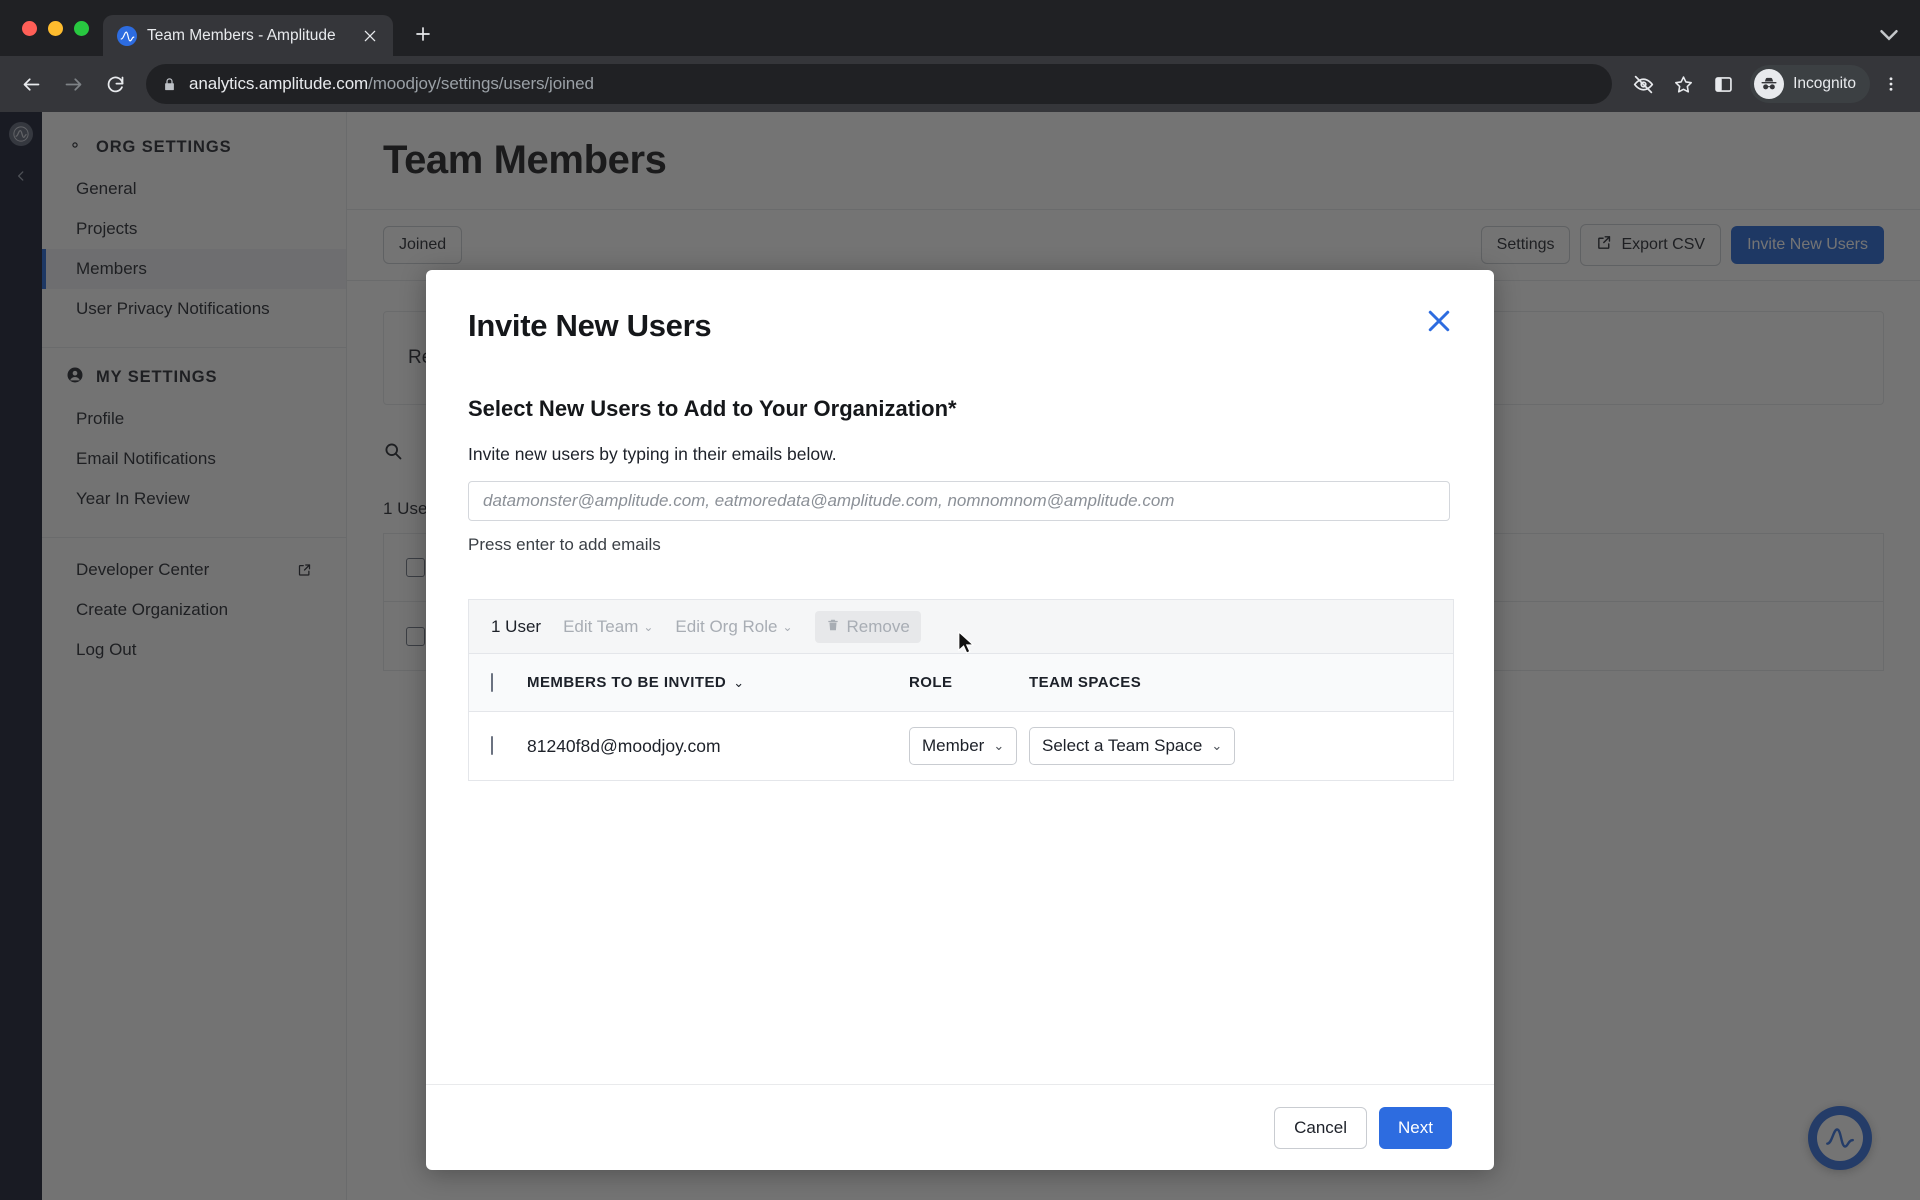 The height and width of the screenshot is (1200, 1920). I want to click on star-icon, so click(1683, 84).